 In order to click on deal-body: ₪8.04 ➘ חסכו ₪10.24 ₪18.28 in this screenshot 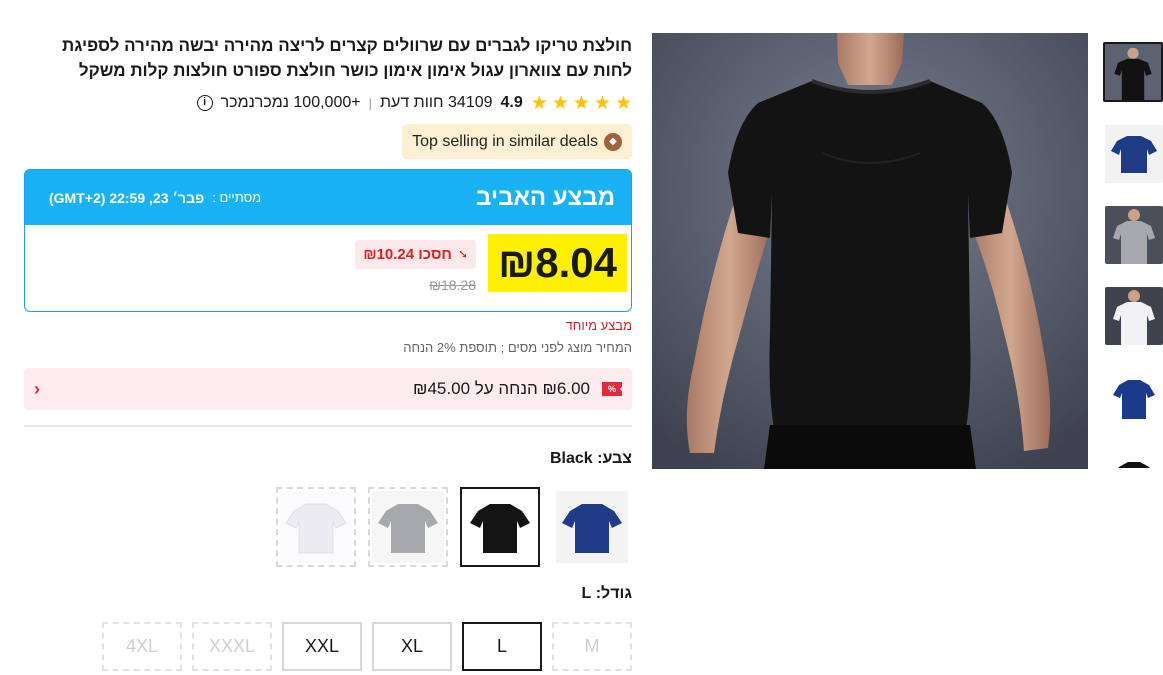, I will do `click(328, 268)`.